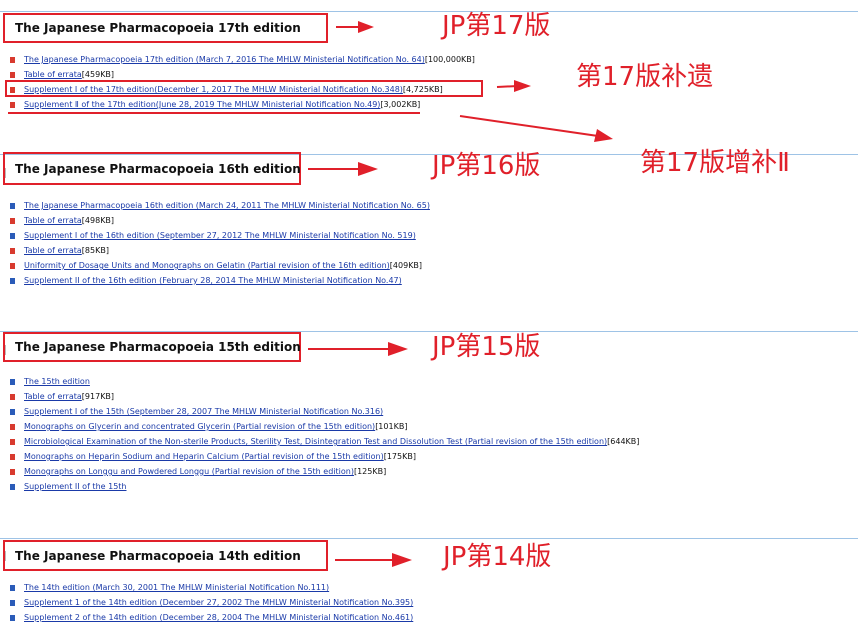  What do you see at coordinates (496, 26) in the screenshot?
I see `annotation-jp17: JP第17版` at bounding box center [496, 26].